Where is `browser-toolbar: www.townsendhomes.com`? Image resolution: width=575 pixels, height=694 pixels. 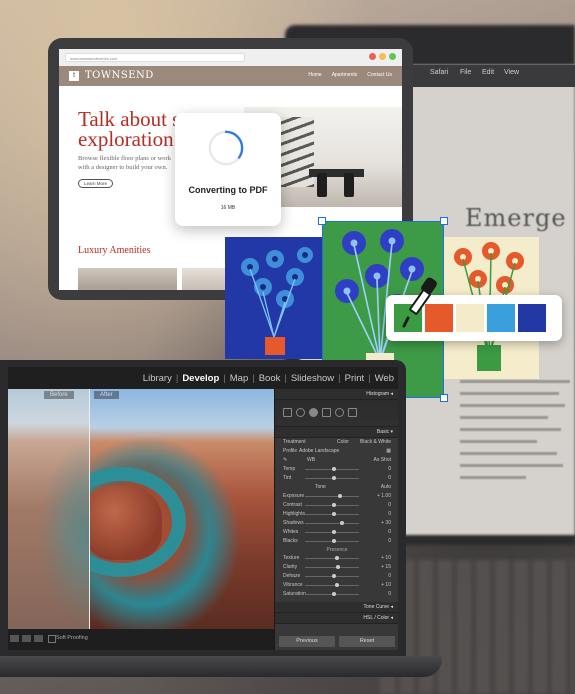
browser-toolbar: www.townsendhomes.com is located at coordinates (230, 57).